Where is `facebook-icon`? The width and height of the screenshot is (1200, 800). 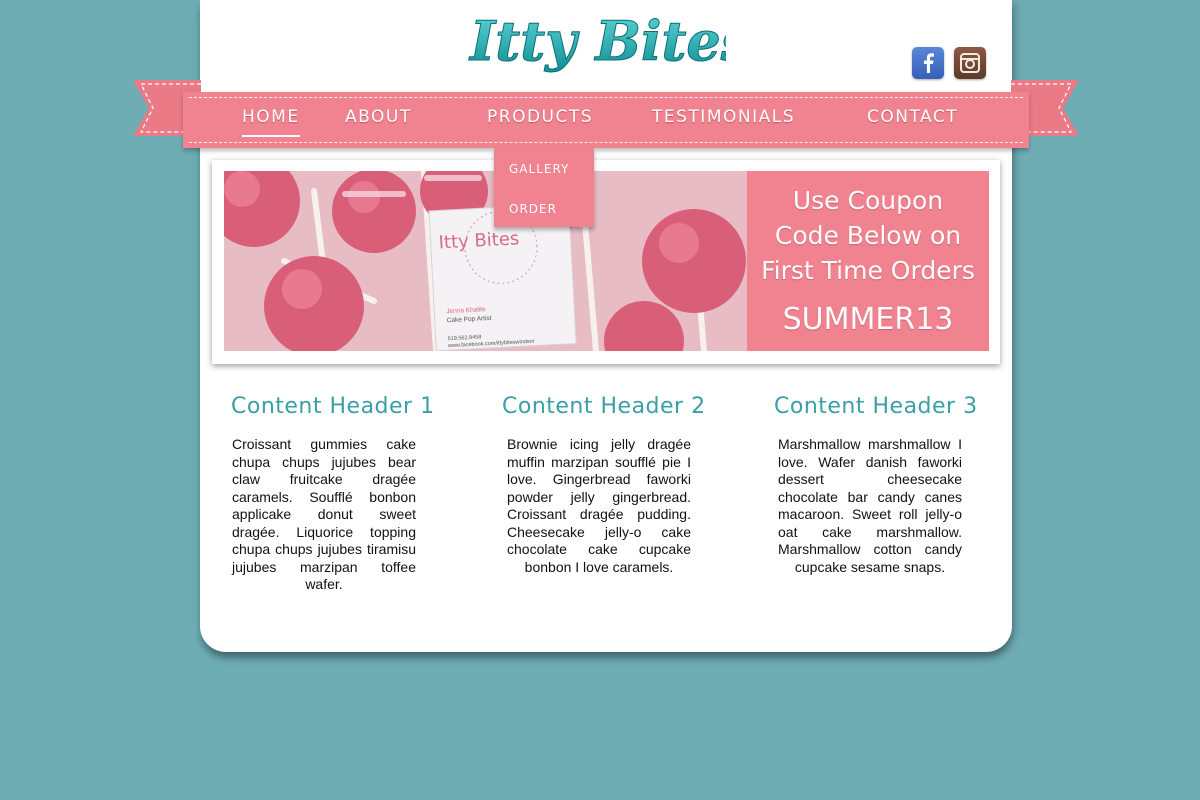
facebook-icon is located at coordinates (929, 63).